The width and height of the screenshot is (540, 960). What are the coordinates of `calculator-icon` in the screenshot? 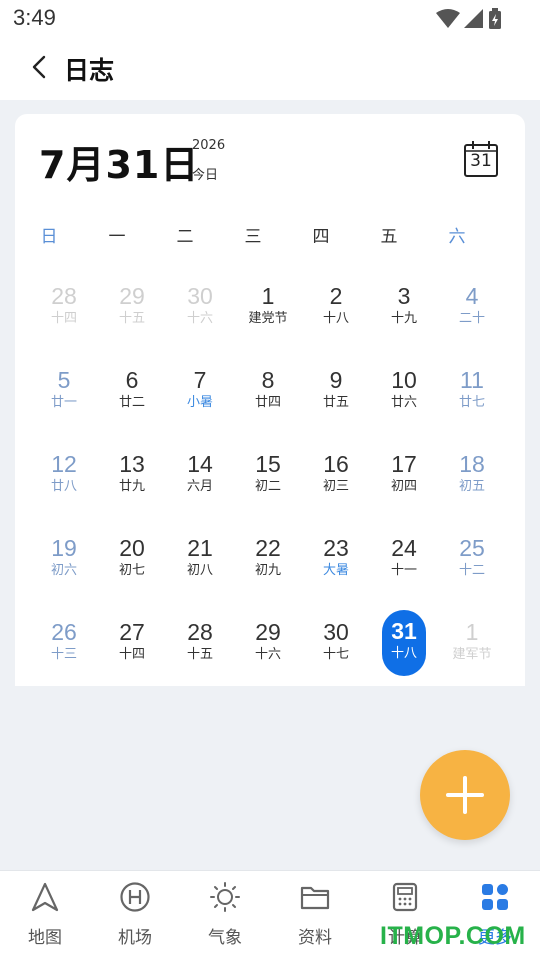 It's located at (405, 897).